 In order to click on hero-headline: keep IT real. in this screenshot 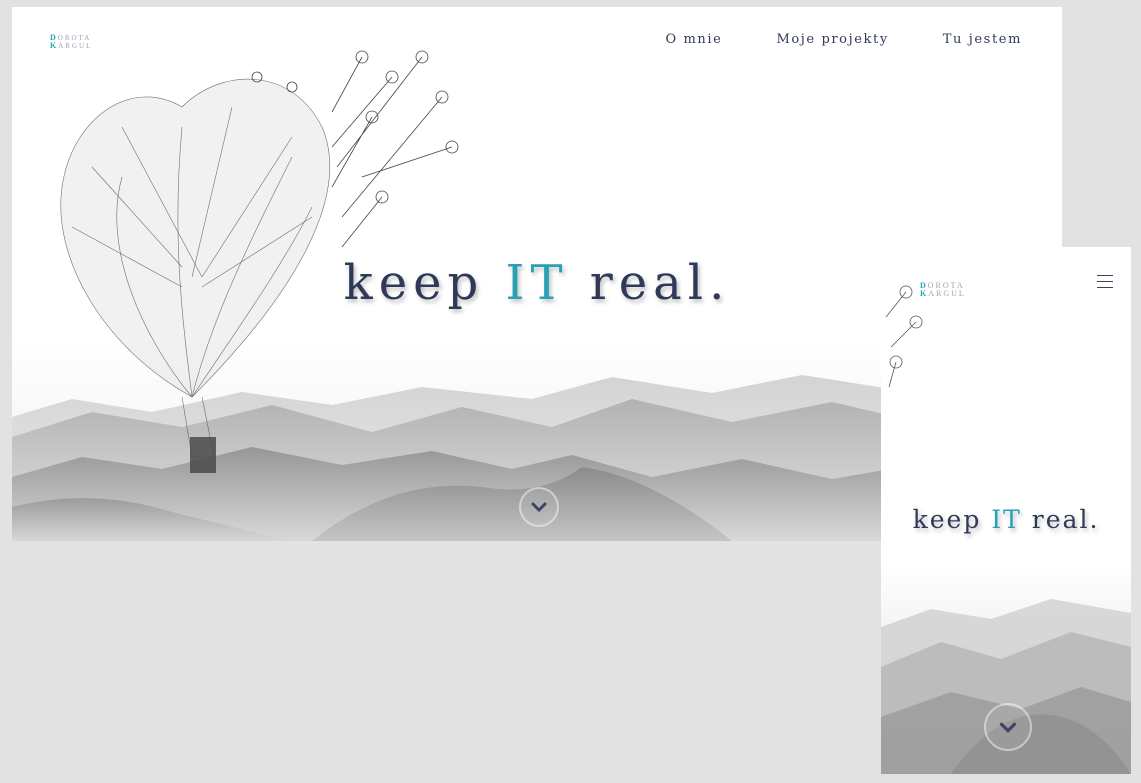, I will do `click(1006, 519)`.